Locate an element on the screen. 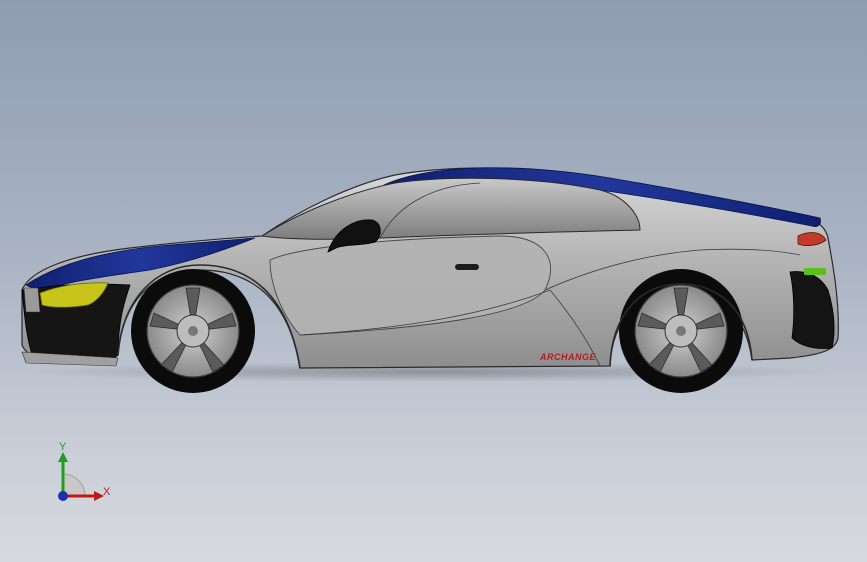 This screenshot has width=867, height=562. view-triad: Y X is located at coordinates (83, 475).